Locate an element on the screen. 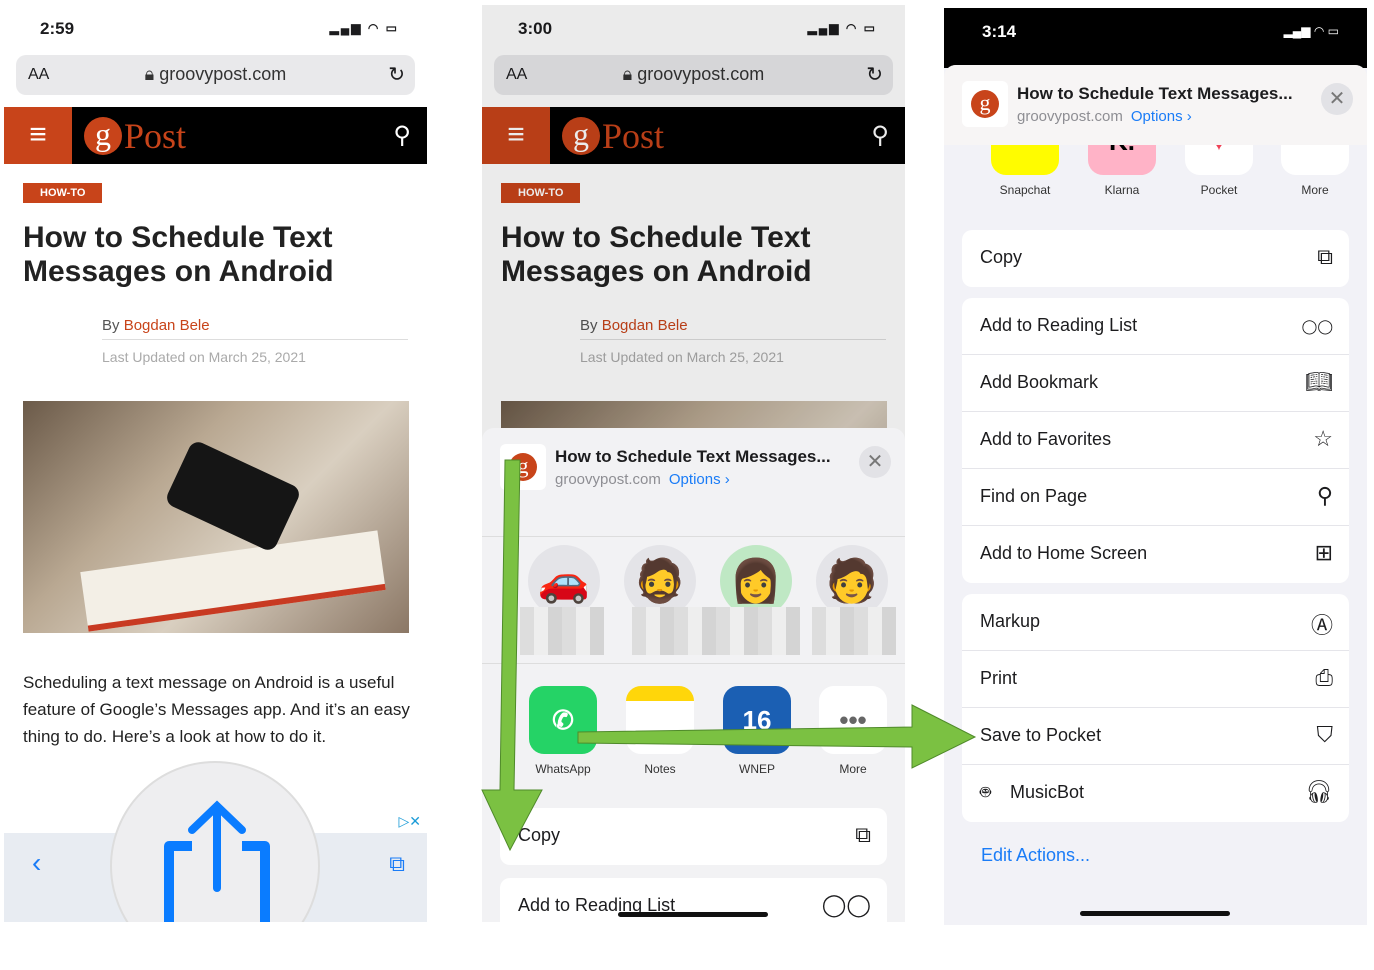  arrow-down is located at coordinates (512, 655).